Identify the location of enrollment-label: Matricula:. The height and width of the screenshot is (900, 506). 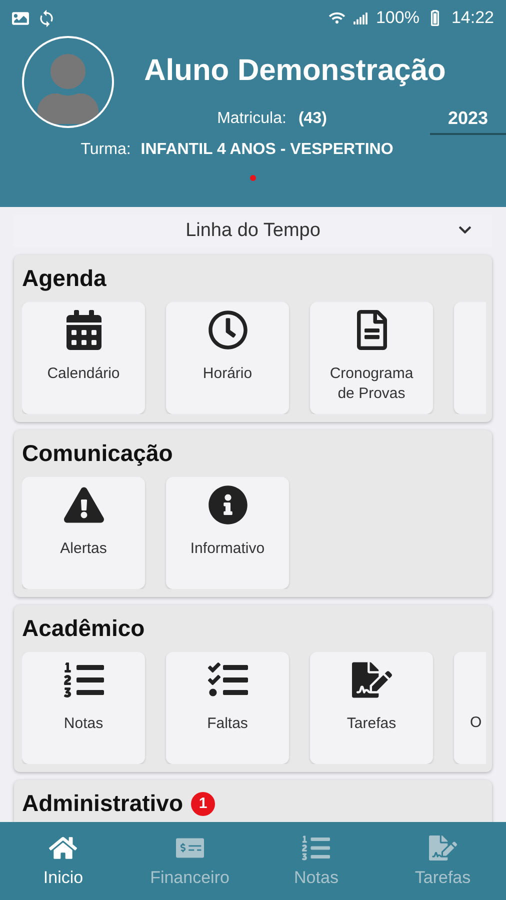
(251, 119).